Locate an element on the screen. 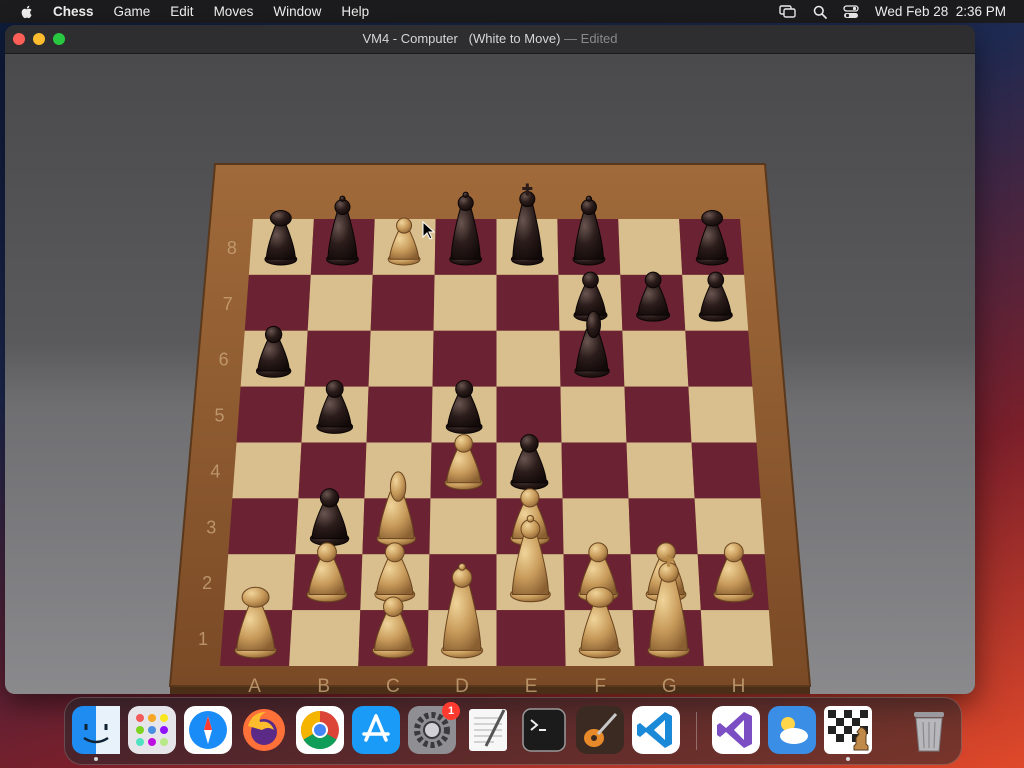  square-d6 is located at coordinates (464, 358).